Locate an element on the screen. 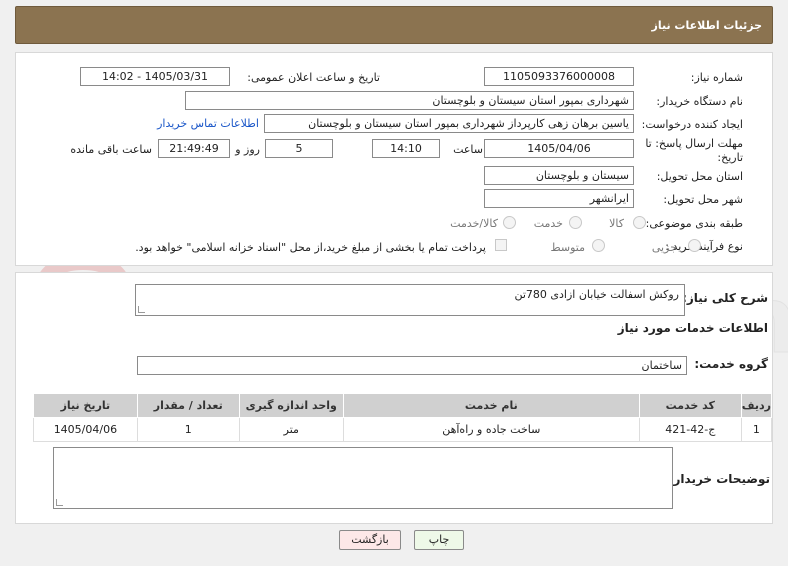 The height and width of the screenshot is (566, 788). service-group-field: ساختمان is located at coordinates (412, 365).